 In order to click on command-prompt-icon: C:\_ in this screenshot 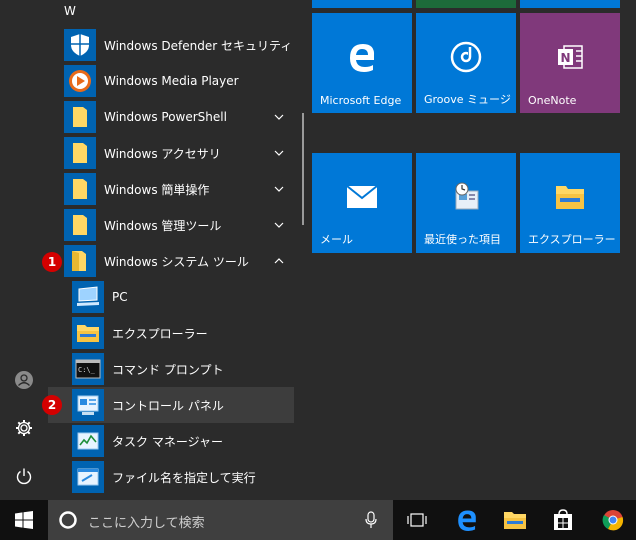, I will do `click(88, 369)`.